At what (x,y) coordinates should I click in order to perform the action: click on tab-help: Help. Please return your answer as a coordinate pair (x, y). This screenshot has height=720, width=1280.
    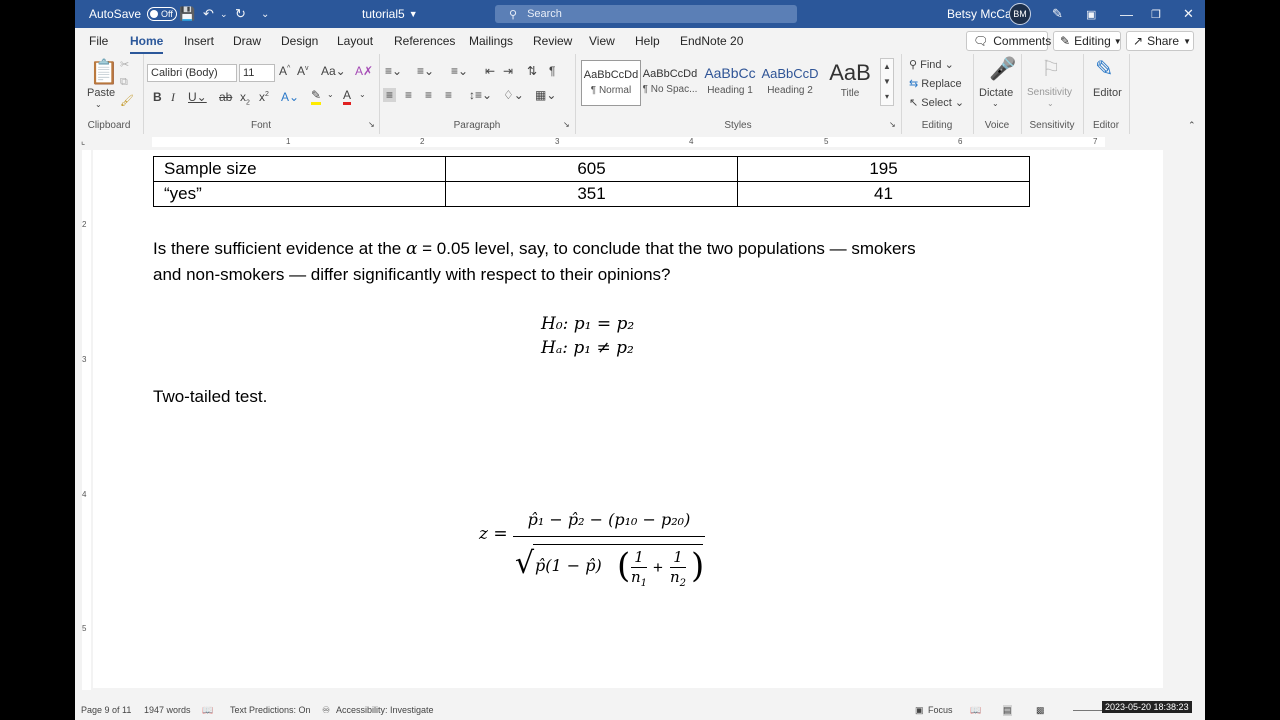
    Looking at the image, I should click on (647, 41).